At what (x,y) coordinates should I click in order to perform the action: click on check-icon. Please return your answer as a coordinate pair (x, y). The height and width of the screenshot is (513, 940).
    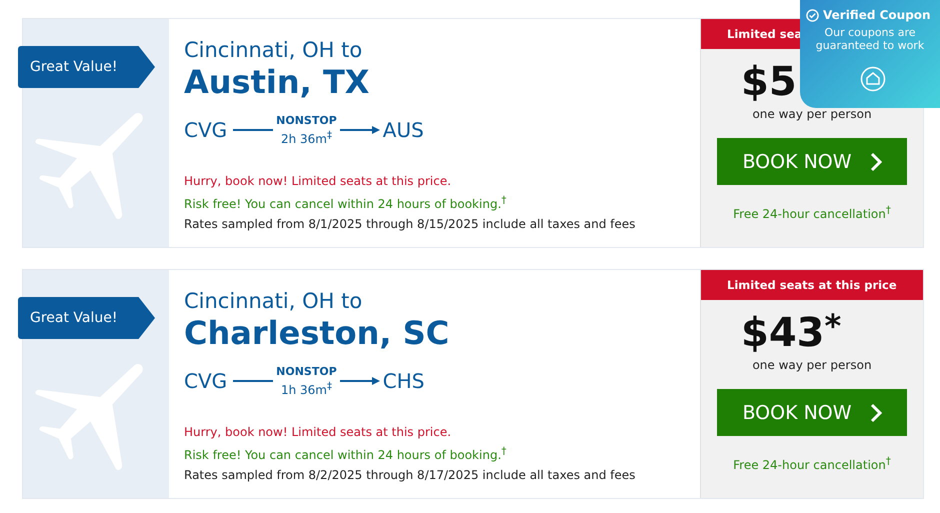
    Looking at the image, I should click on (812, 15).